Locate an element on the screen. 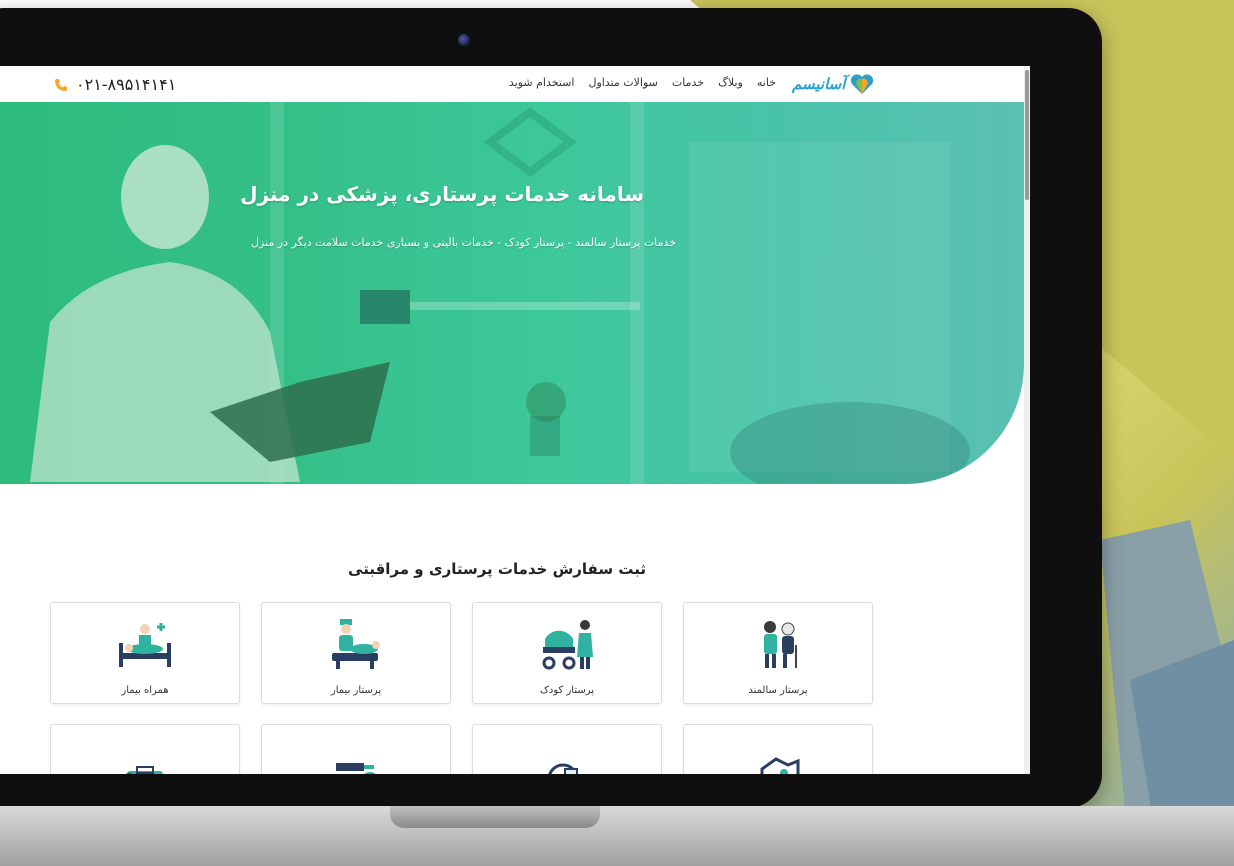 The image size is (1234, 866). heart-logo-icon is located at coordinates (862, 84).